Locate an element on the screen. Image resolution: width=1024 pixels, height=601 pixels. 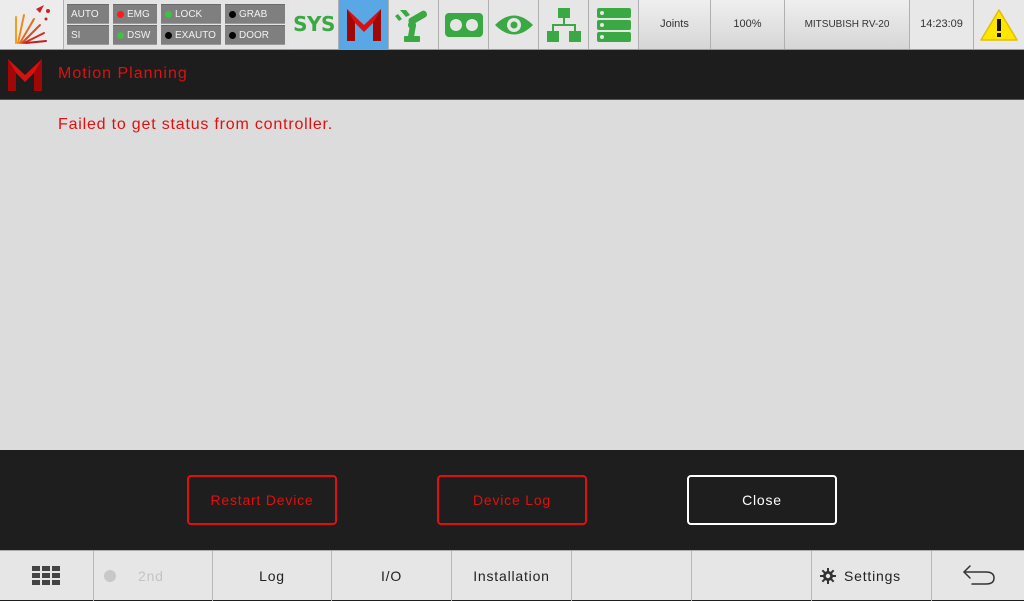
tape-icon is located at coordinates (463, 24).